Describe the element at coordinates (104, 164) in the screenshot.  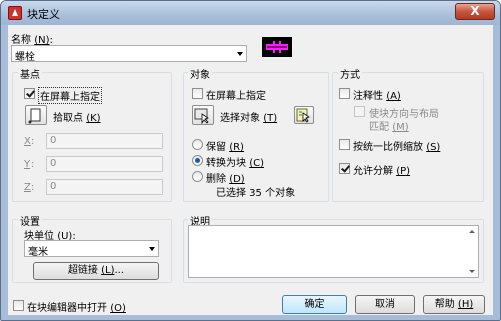
I see `y-coordinate-field: 0` at that location.